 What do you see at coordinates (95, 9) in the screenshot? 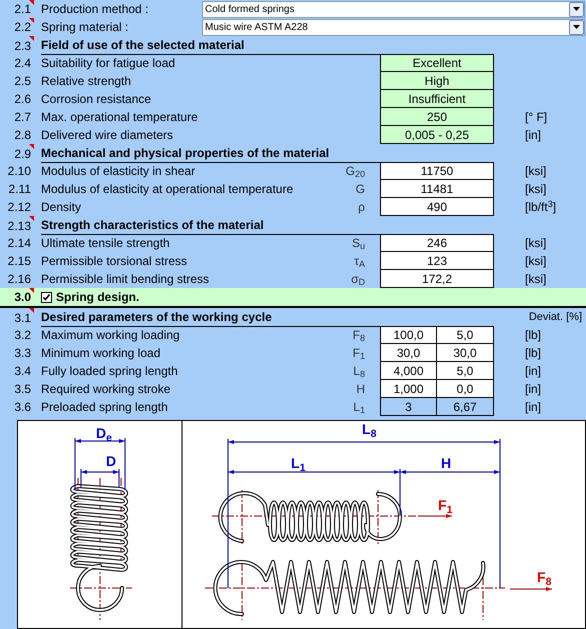
I see `field-label: Production method :` at bounding box center [95, 9].